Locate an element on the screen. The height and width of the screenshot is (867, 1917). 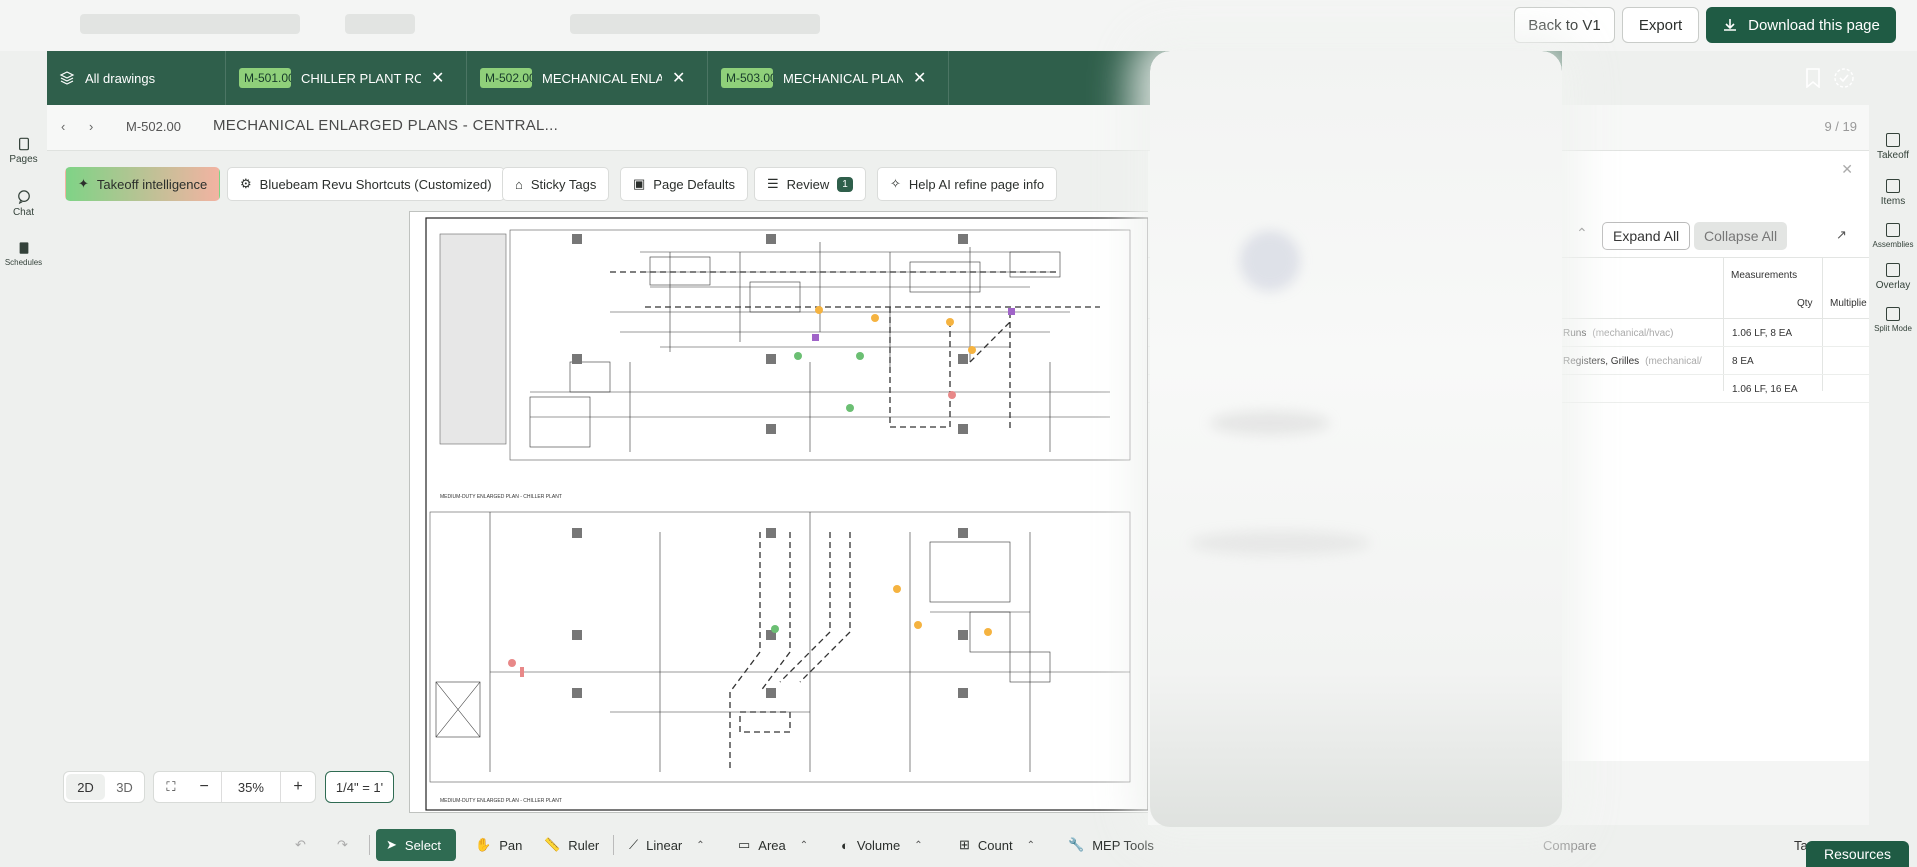
review-button: ☰ Review 1 is located at coordinates (810, 184).